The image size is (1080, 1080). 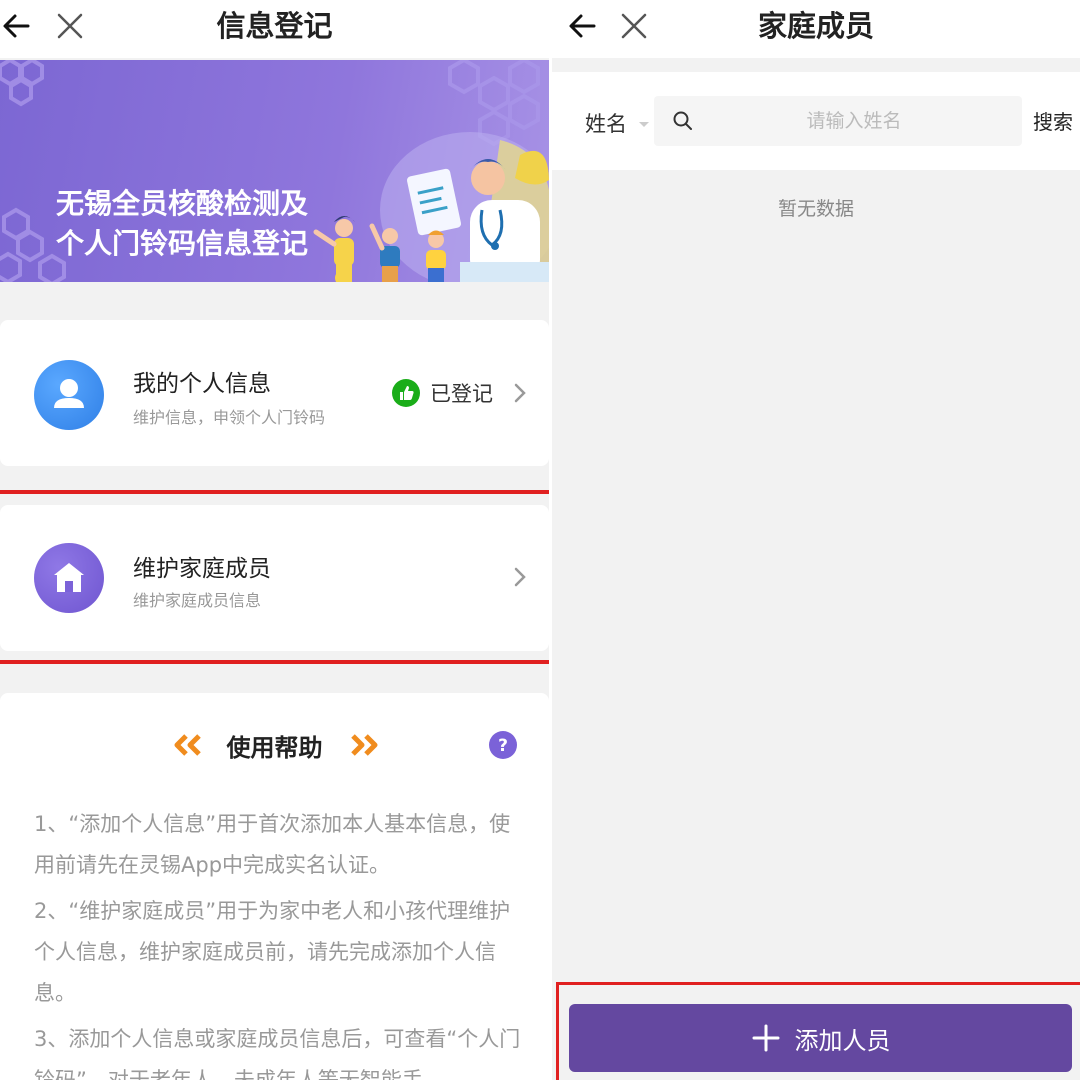 What do you see at coordinates (274, 171) in the screenshot?
I see `hero-banner: 无锡全员核酸检测及 个人门铃码信息登记` at bounding box center [274, 171].